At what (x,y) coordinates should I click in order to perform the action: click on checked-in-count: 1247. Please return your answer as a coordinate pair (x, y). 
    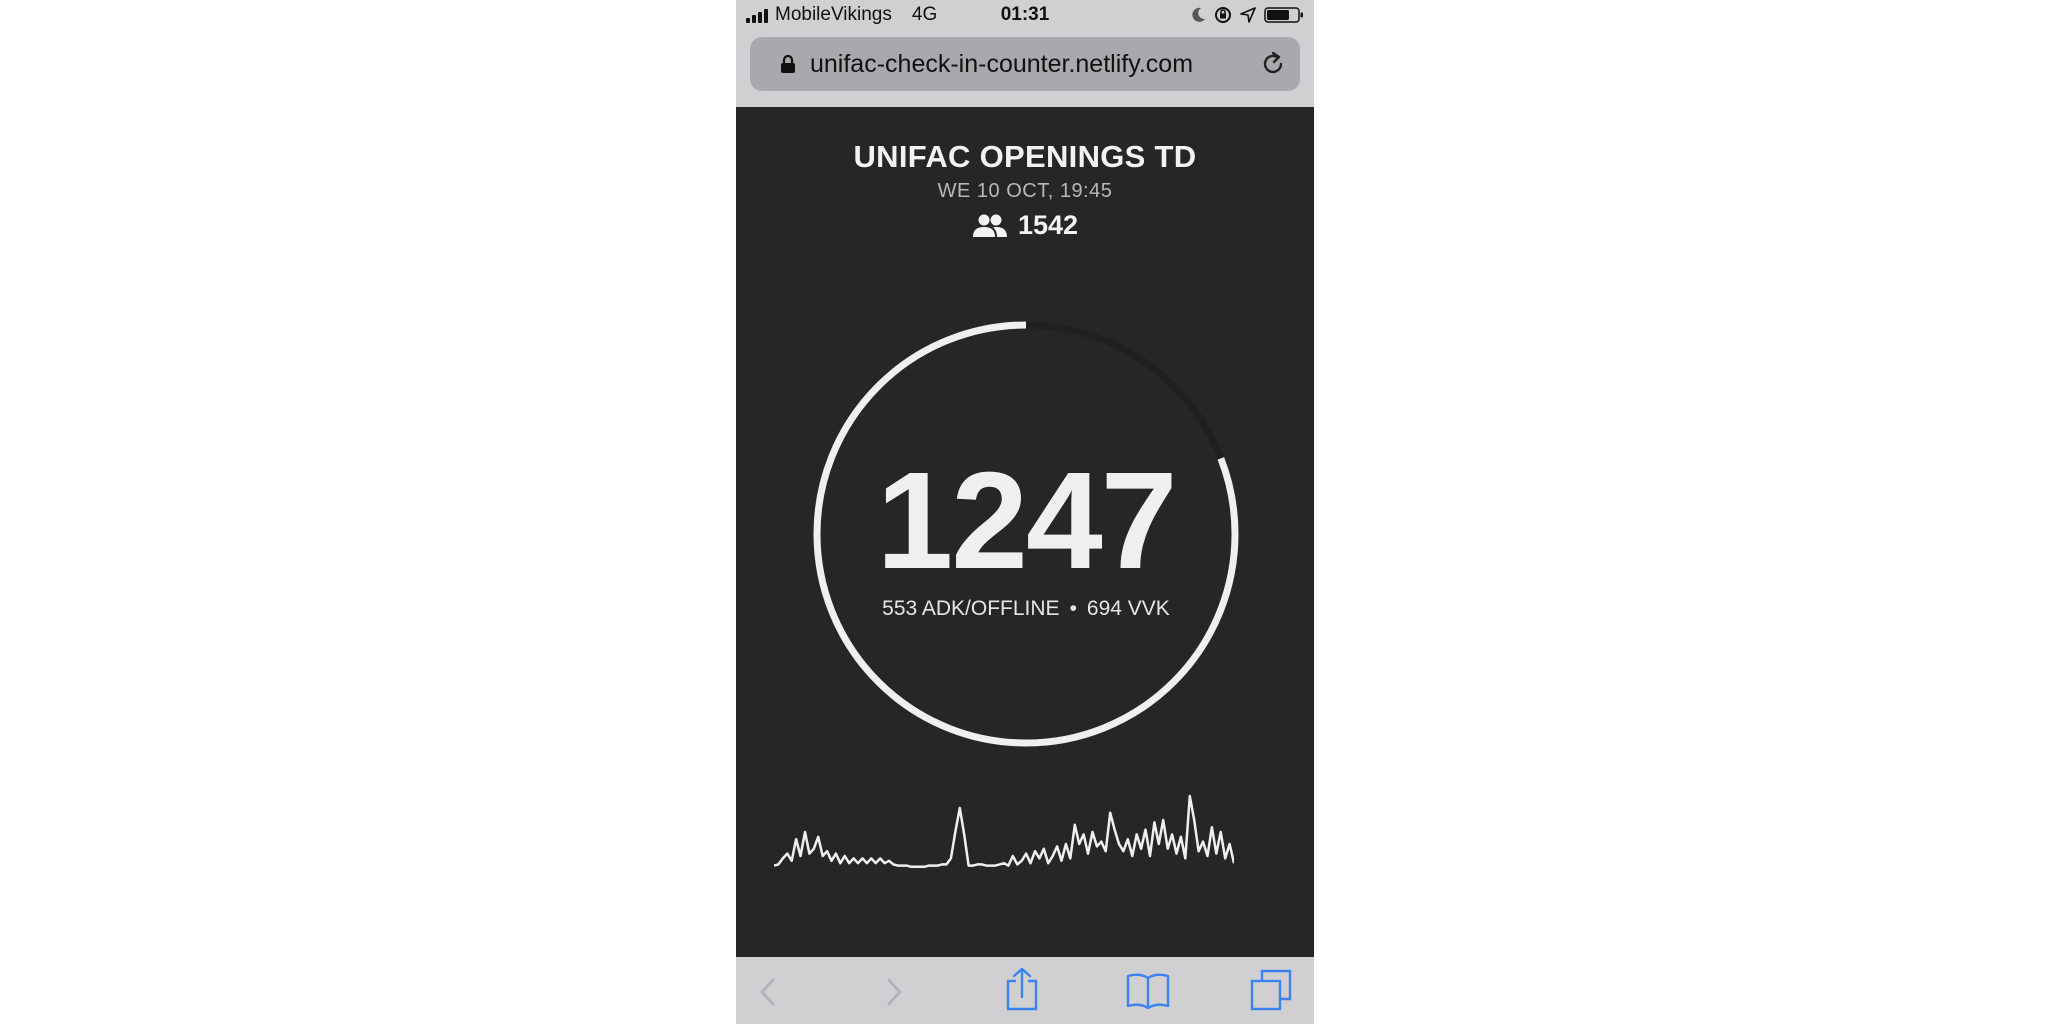
    Looking at the image, I should click on (1027, 521).